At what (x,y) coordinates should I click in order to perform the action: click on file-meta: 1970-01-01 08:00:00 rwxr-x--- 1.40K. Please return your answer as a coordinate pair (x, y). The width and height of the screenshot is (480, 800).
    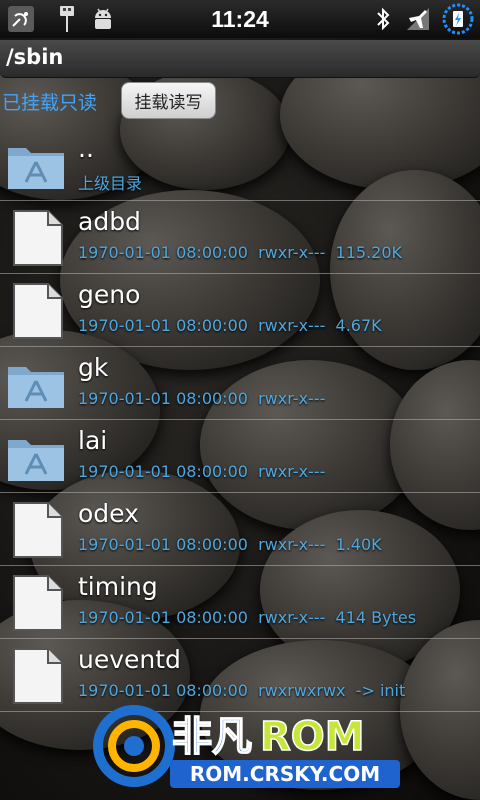
    Looking at the image, I should click on (230, 544).